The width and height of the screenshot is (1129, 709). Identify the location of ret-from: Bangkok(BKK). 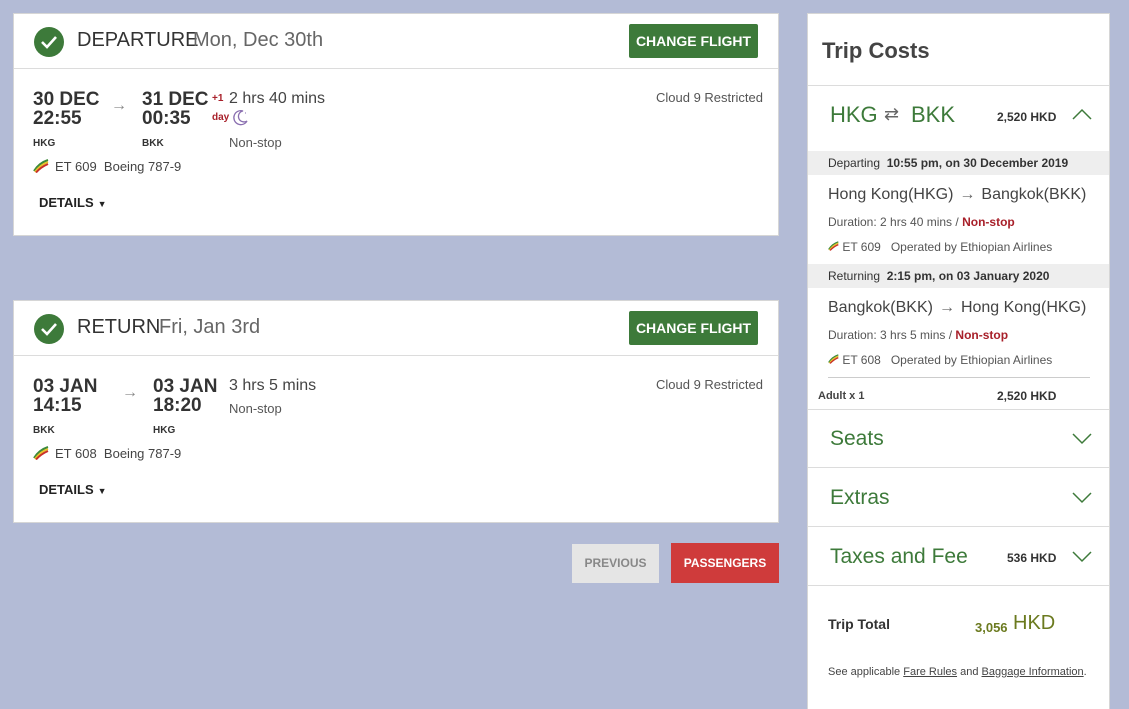
(880, 307).